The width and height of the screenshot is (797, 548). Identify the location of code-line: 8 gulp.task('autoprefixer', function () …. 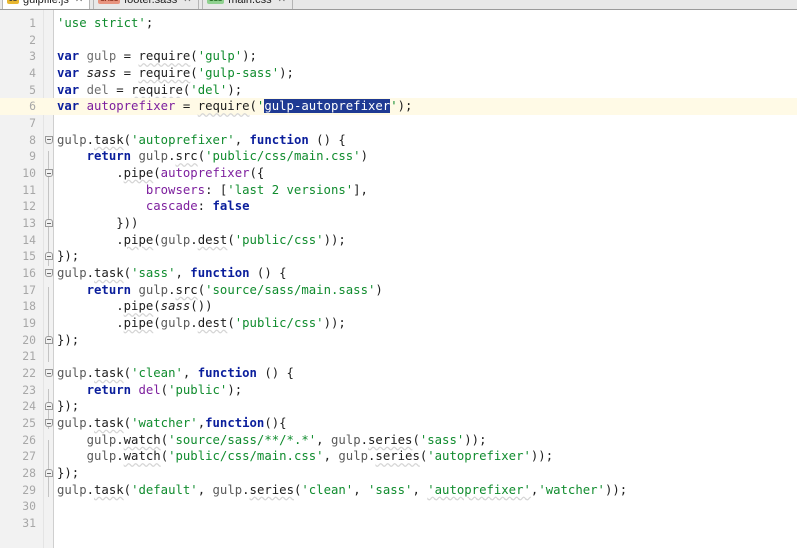
(398, 140).